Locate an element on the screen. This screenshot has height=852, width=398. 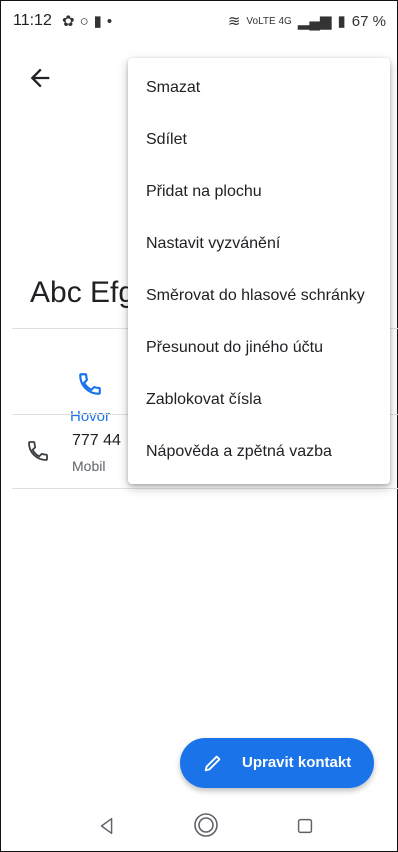
system-nav-bar is located at coordinates (199, 828).